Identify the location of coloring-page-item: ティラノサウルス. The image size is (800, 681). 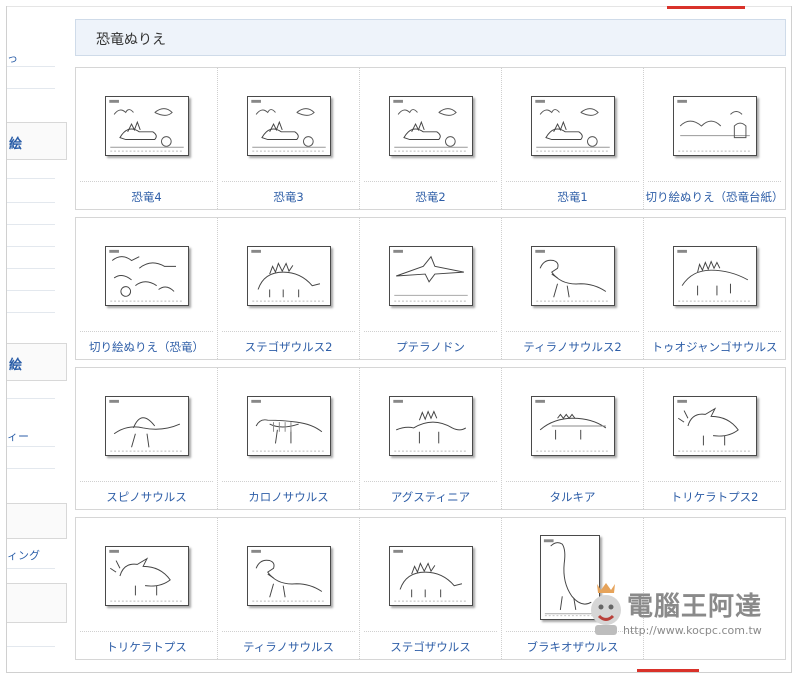
(289, 588).